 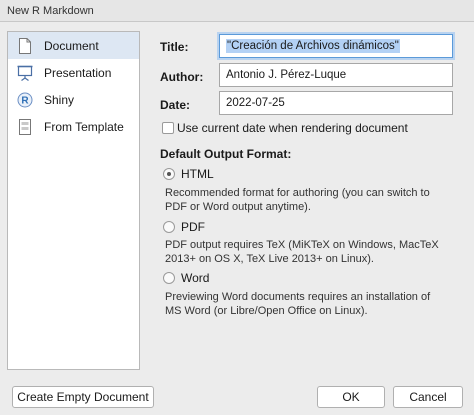 I want to click on create-empty-document-button: Create Empty Document, so click(x=83, y=397).